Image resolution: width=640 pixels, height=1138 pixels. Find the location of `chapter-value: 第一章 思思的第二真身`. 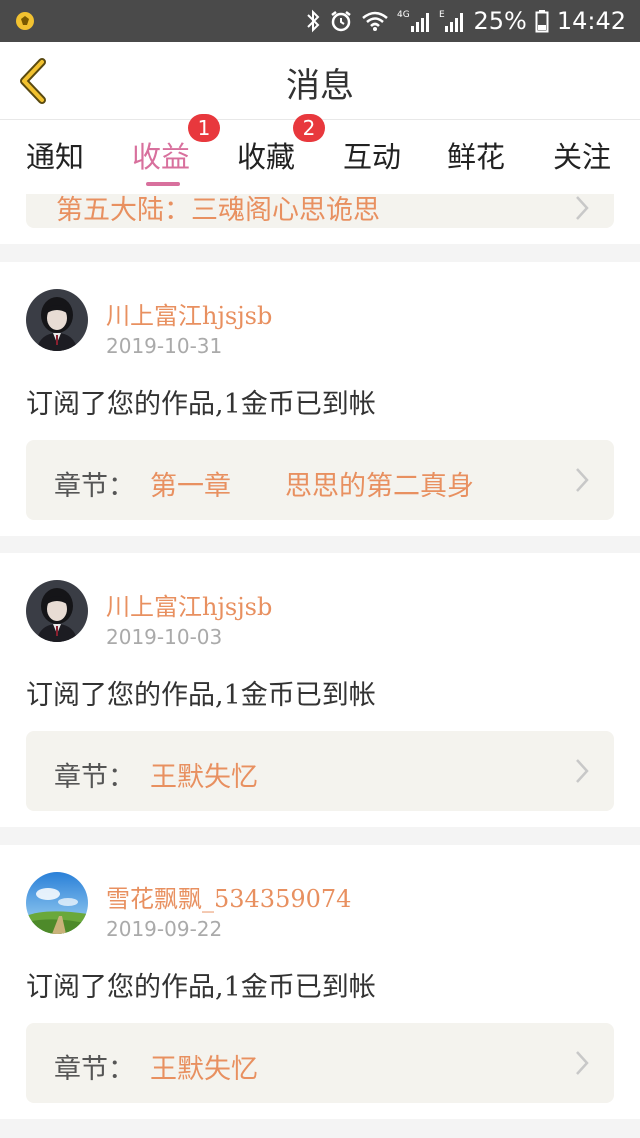

chapter-value: 第一章 思思的第二真身 is located at coordinates (312, 486).